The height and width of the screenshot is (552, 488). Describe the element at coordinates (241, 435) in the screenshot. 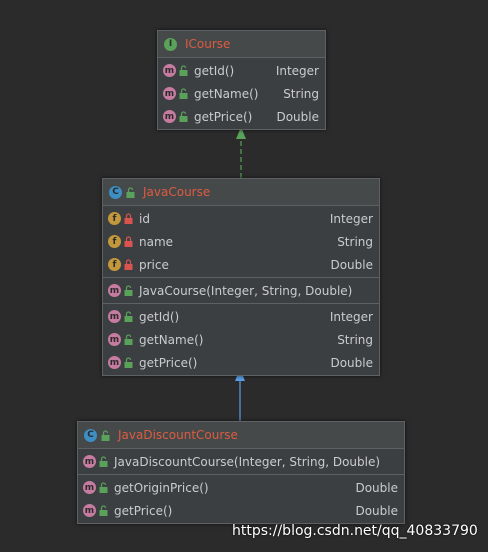

I see `javadiscountcourse-header: C JavaDiscountCourse` at that location.